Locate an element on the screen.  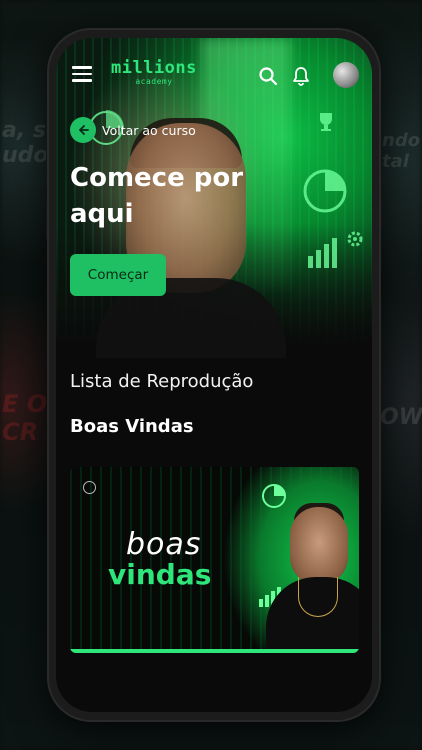
brand-logo: millions academy is located at coordinates (154, 73).